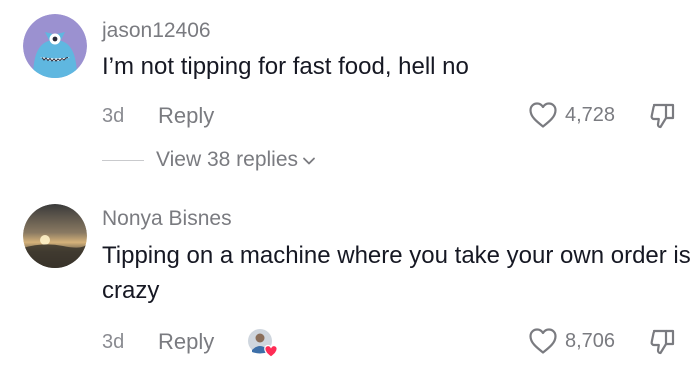 Image resolution: width=700 pixels, height=367 pixels. What do you see at coordinates (309, 161) in the screenshot?
I see `chevron-down-icon` at bounding box center [309, 161].